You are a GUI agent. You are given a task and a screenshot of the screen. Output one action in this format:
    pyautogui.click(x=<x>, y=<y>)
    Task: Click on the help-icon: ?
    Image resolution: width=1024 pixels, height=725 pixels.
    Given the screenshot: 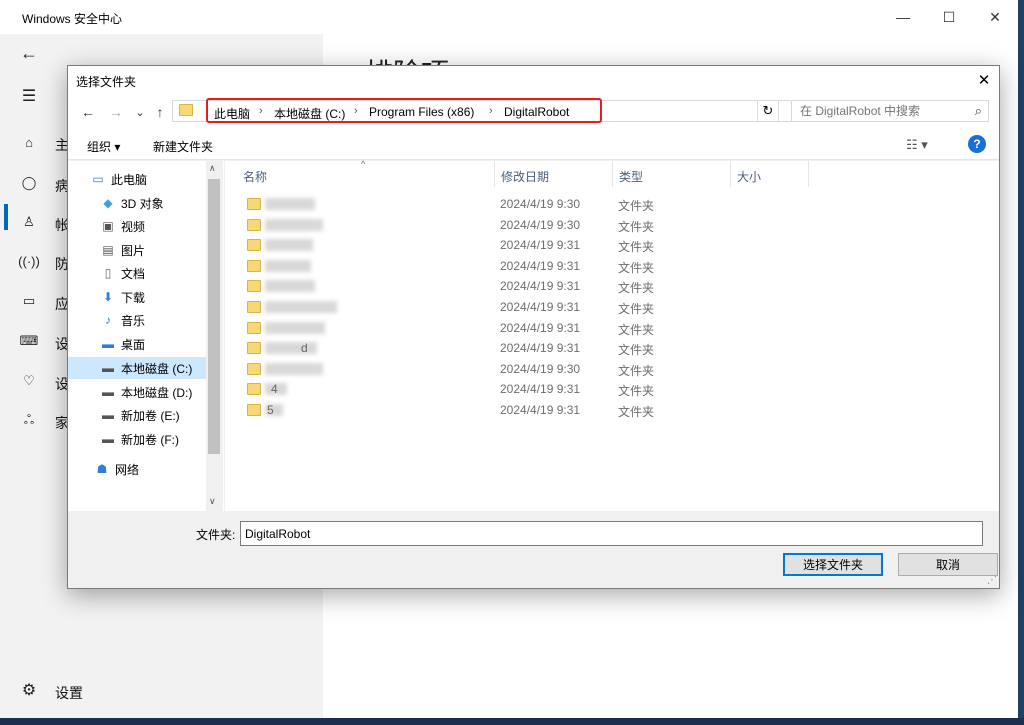 What is the action you would take?
    pyautogui.click(x=977, y=144)
    